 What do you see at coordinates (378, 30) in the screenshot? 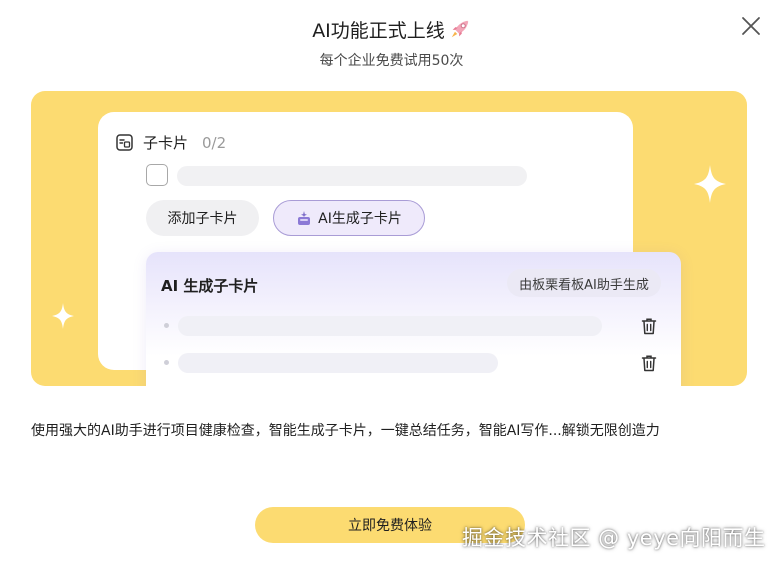
I see `dialog-title-text: AI功能正式上线` at bounding box center [378, 30].